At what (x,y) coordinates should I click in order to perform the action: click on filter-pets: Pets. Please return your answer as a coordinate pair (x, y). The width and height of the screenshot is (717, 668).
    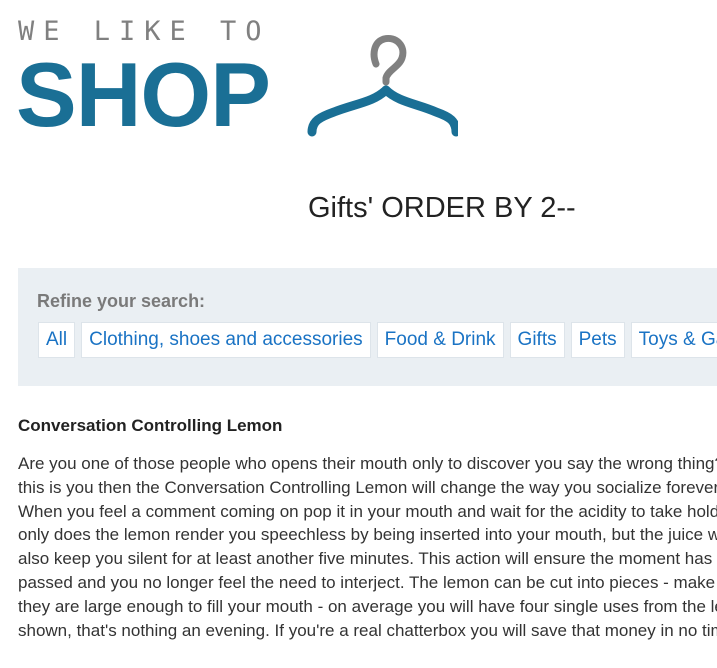
    Looking at the image, I should click on (597, 340).